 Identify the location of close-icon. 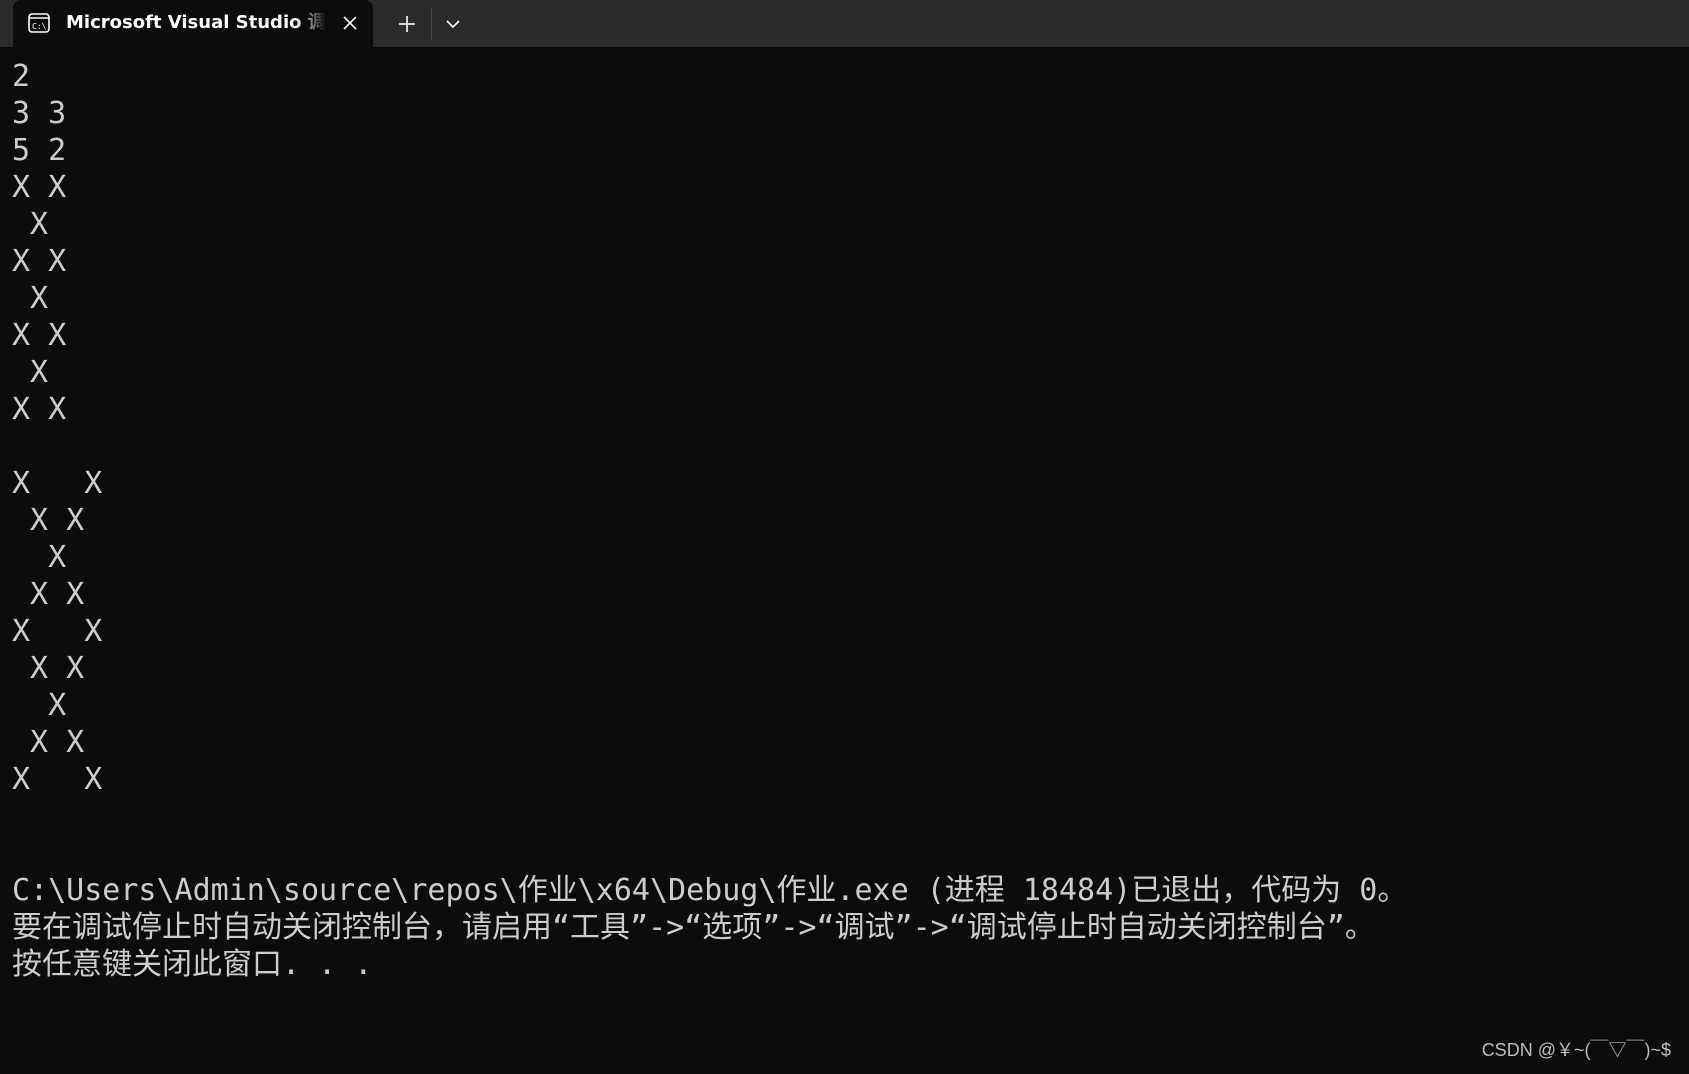
(350, 23).